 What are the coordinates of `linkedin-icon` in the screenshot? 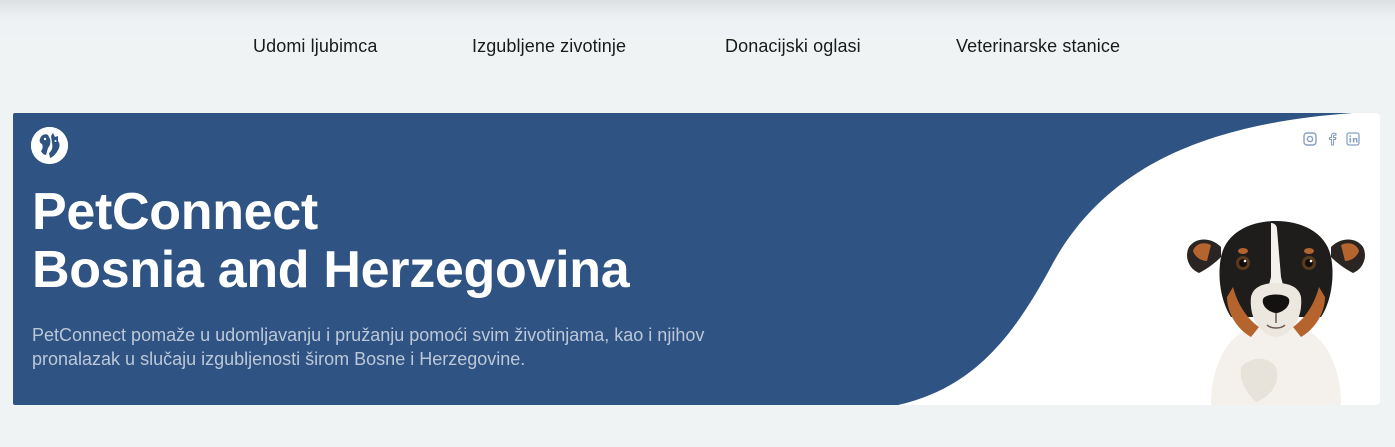 It's located at (1353, 139).